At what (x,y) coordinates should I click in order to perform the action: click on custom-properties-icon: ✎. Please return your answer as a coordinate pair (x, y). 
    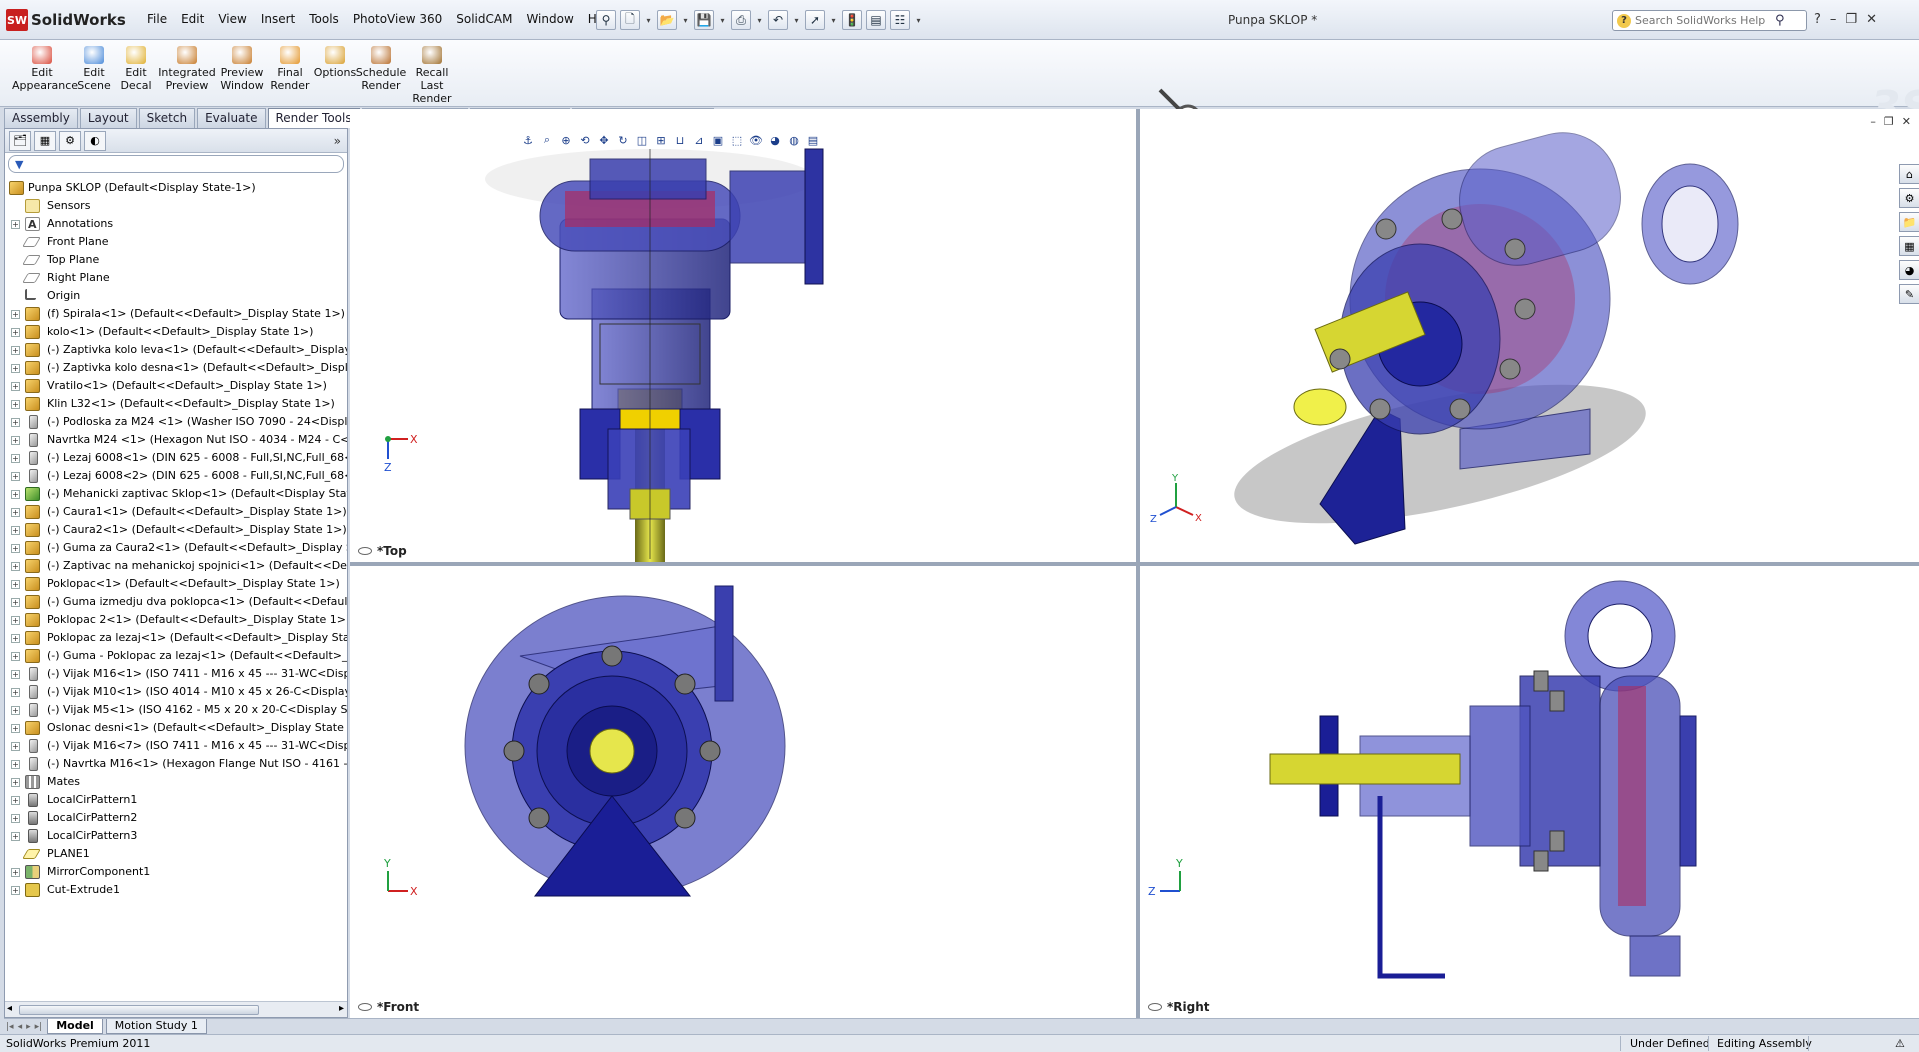
    Looking at the image, I should click on (1909, 294).